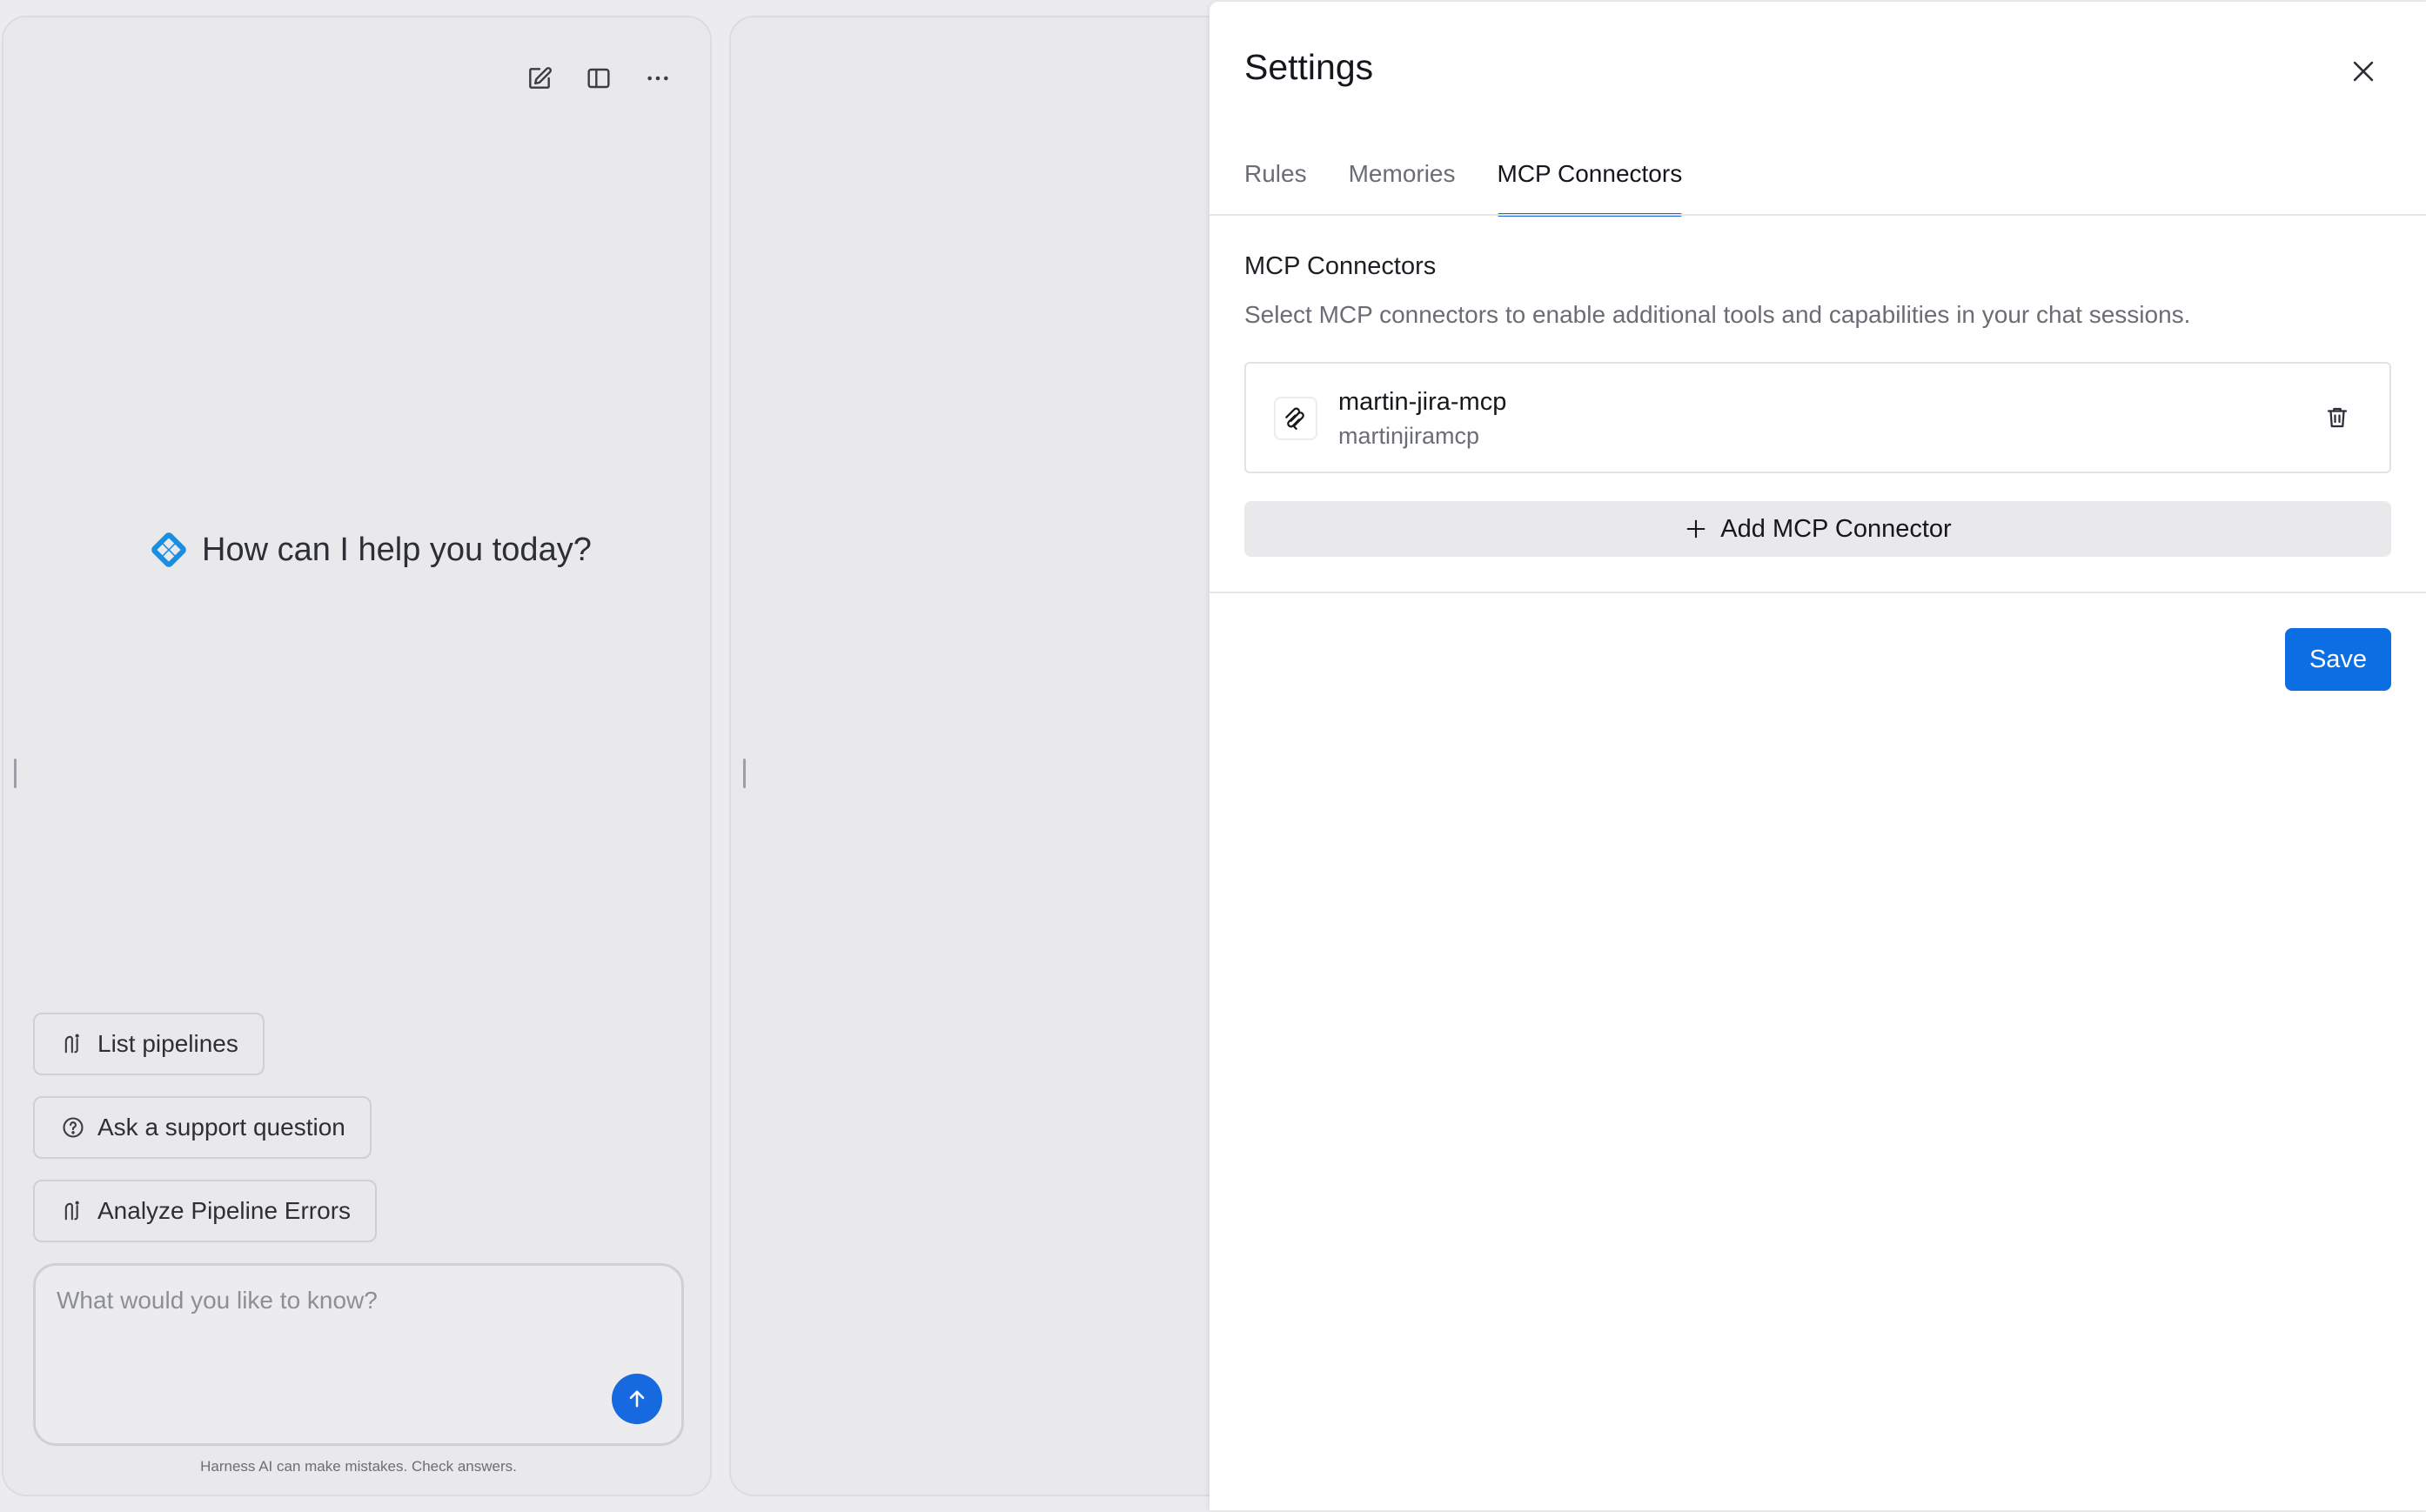  I want to click on edit-square-icon, so click(540, 78).